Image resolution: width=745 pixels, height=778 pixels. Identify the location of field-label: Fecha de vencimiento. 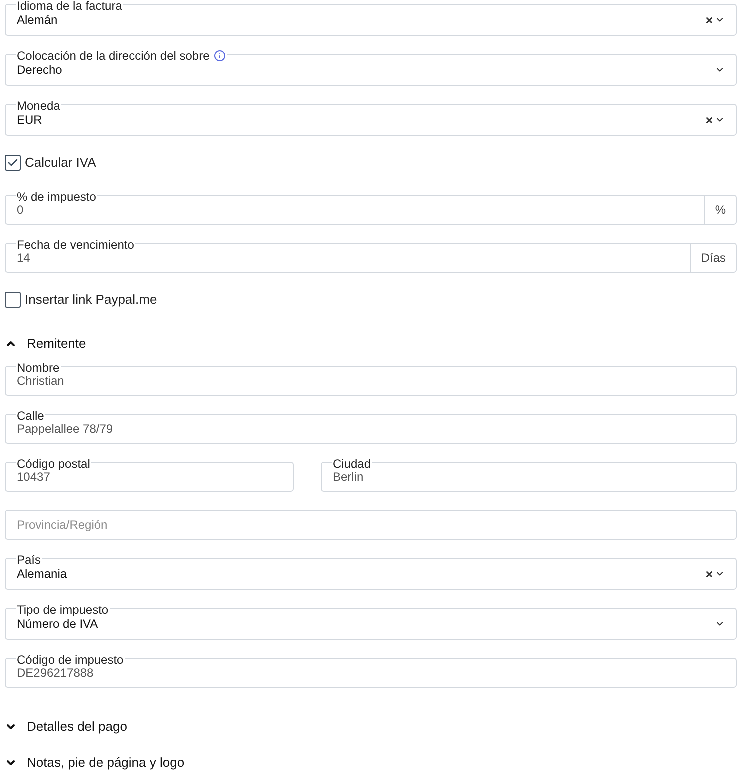
(75, 245).